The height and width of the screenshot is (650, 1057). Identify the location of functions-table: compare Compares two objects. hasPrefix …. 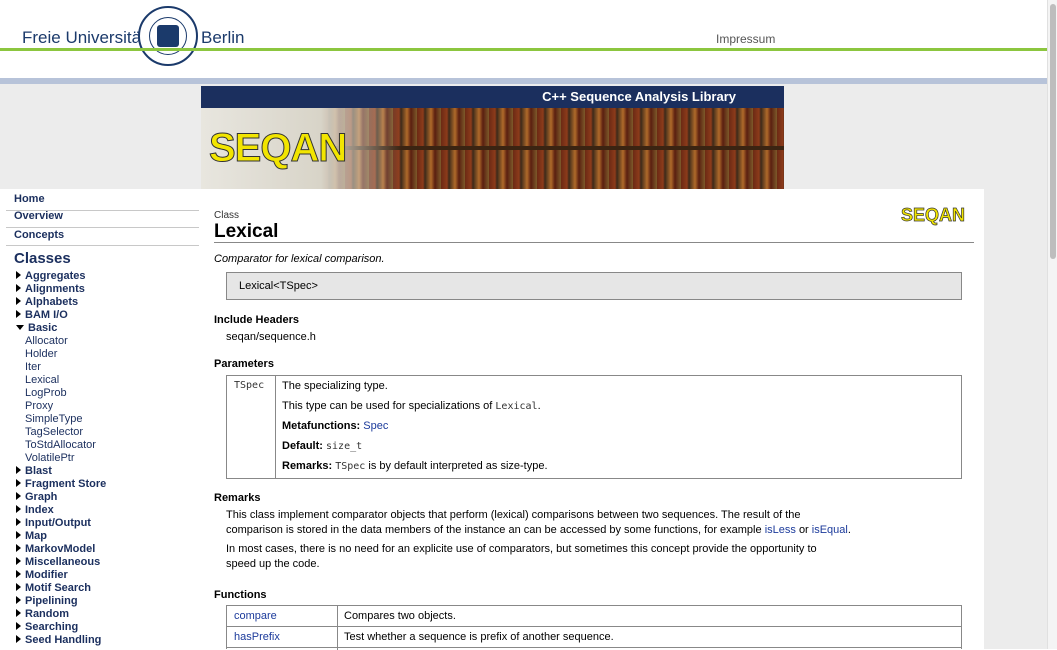
(594, 627).